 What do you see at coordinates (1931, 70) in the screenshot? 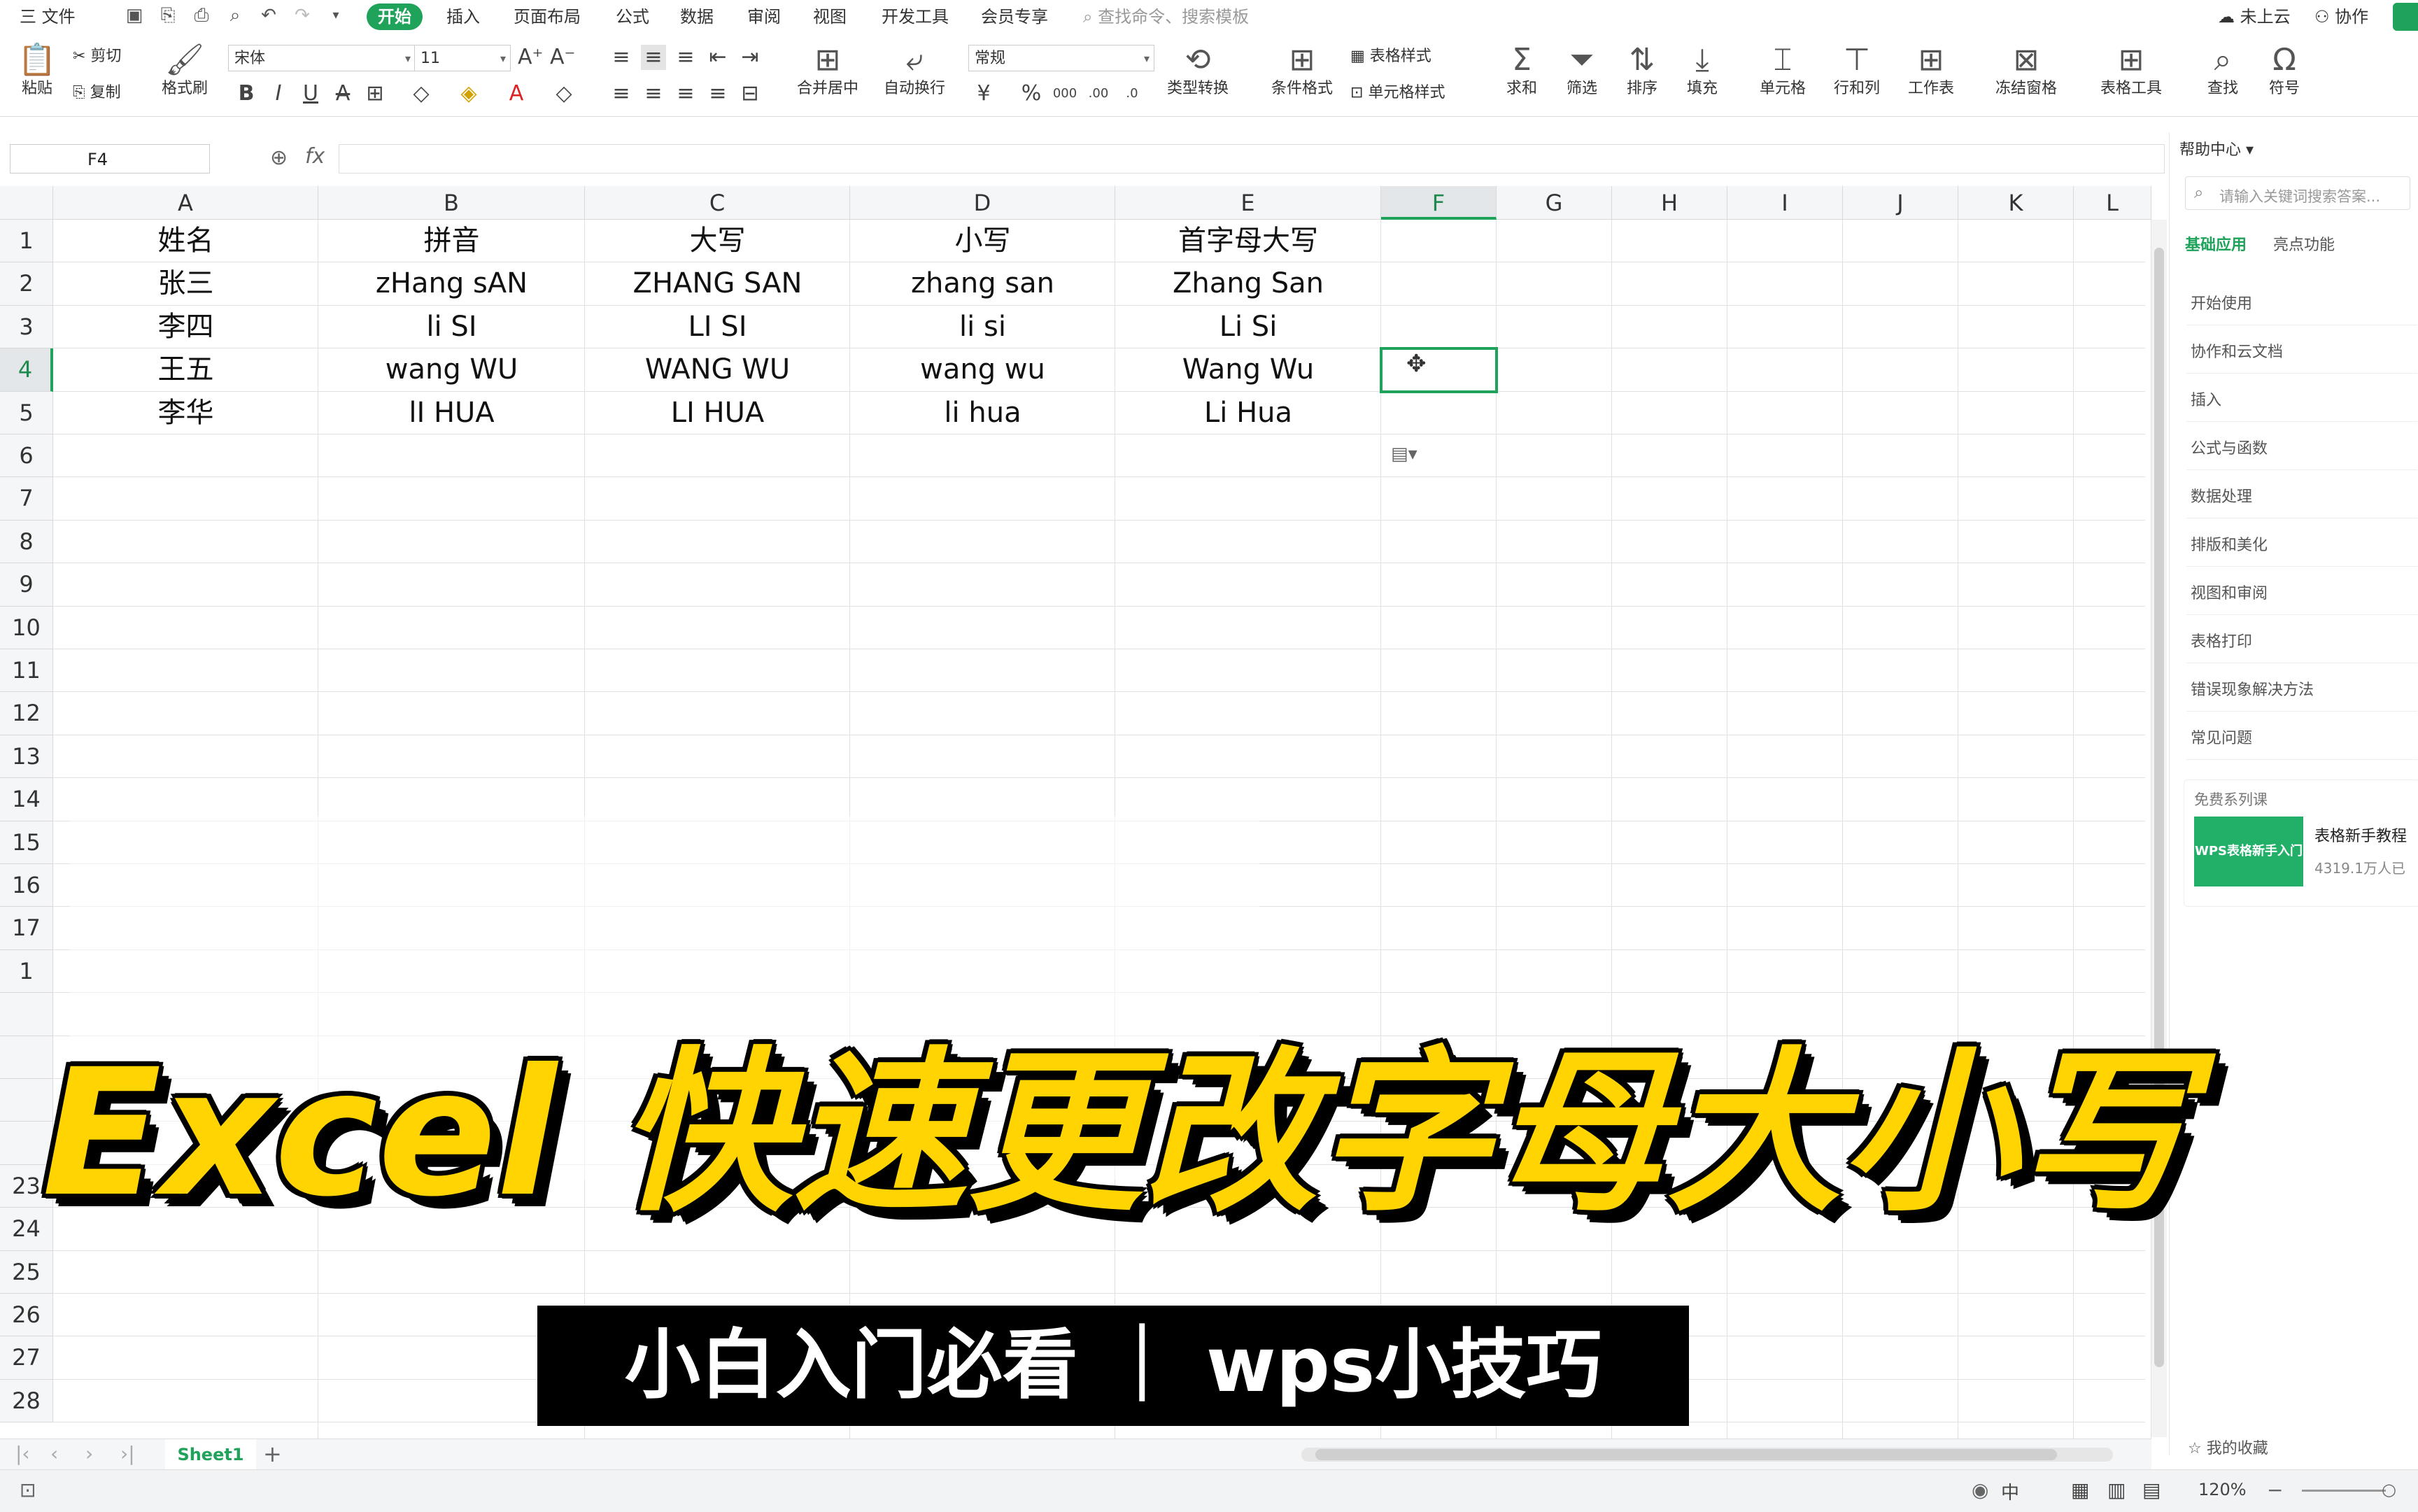
I see `worksheet-button: ⊞ 工作表` at bounding box center [1931, 70].